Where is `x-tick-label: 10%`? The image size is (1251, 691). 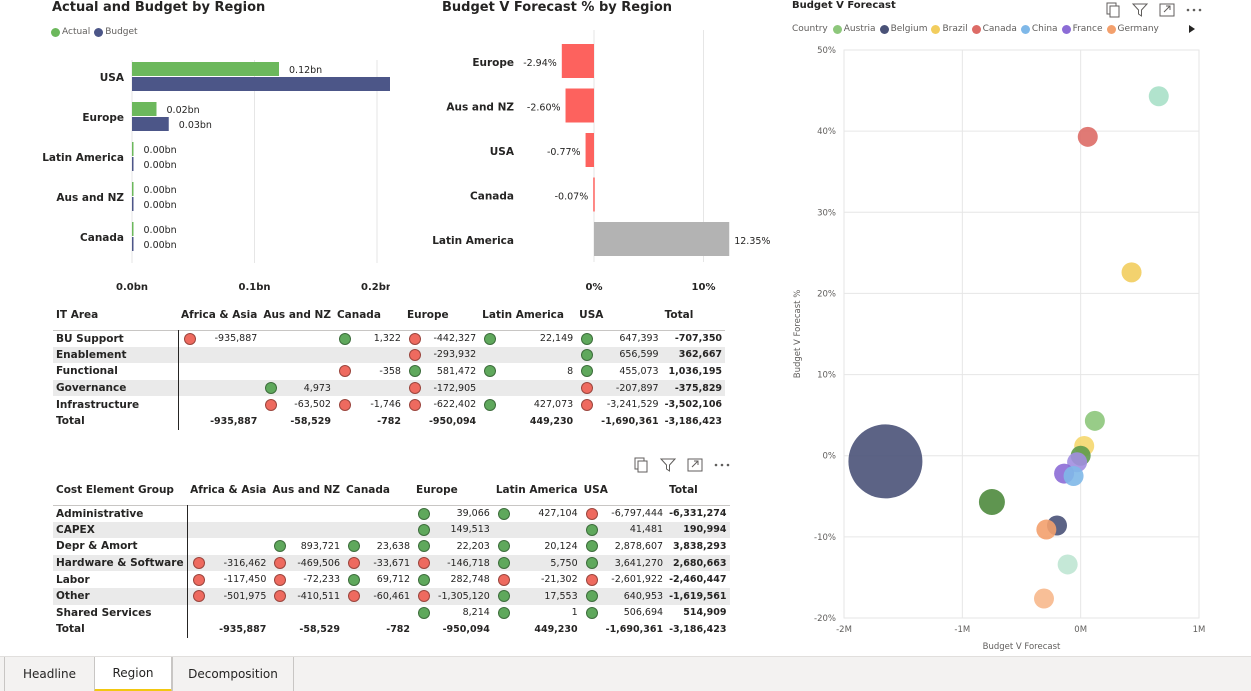
x-tick-label: 10% is located at coordinates (704, 287).